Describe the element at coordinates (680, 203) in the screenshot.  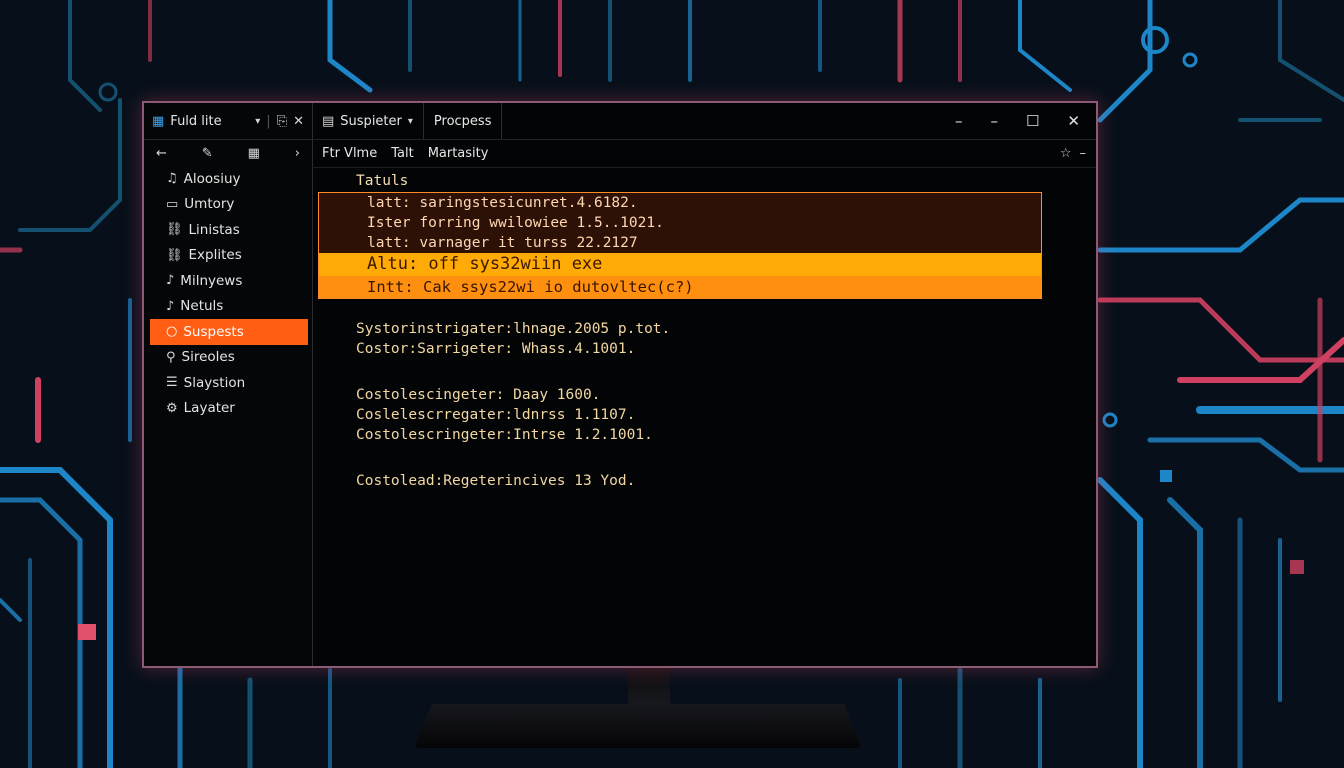
I see `alert-line: latt: saringstesicunret.4.6182.` at that location.